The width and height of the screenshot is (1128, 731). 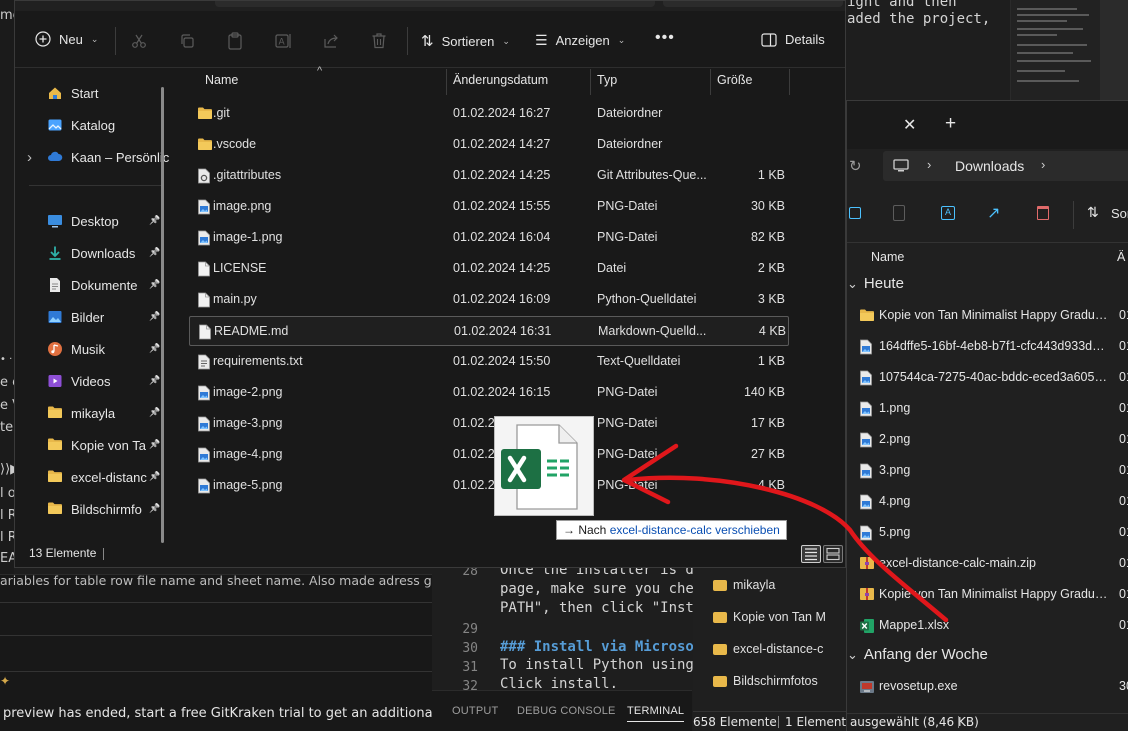 I want to click on file-row: image-3.png 01.02.20 PNG-Datei 17 KB, so click(x=489, y=424).